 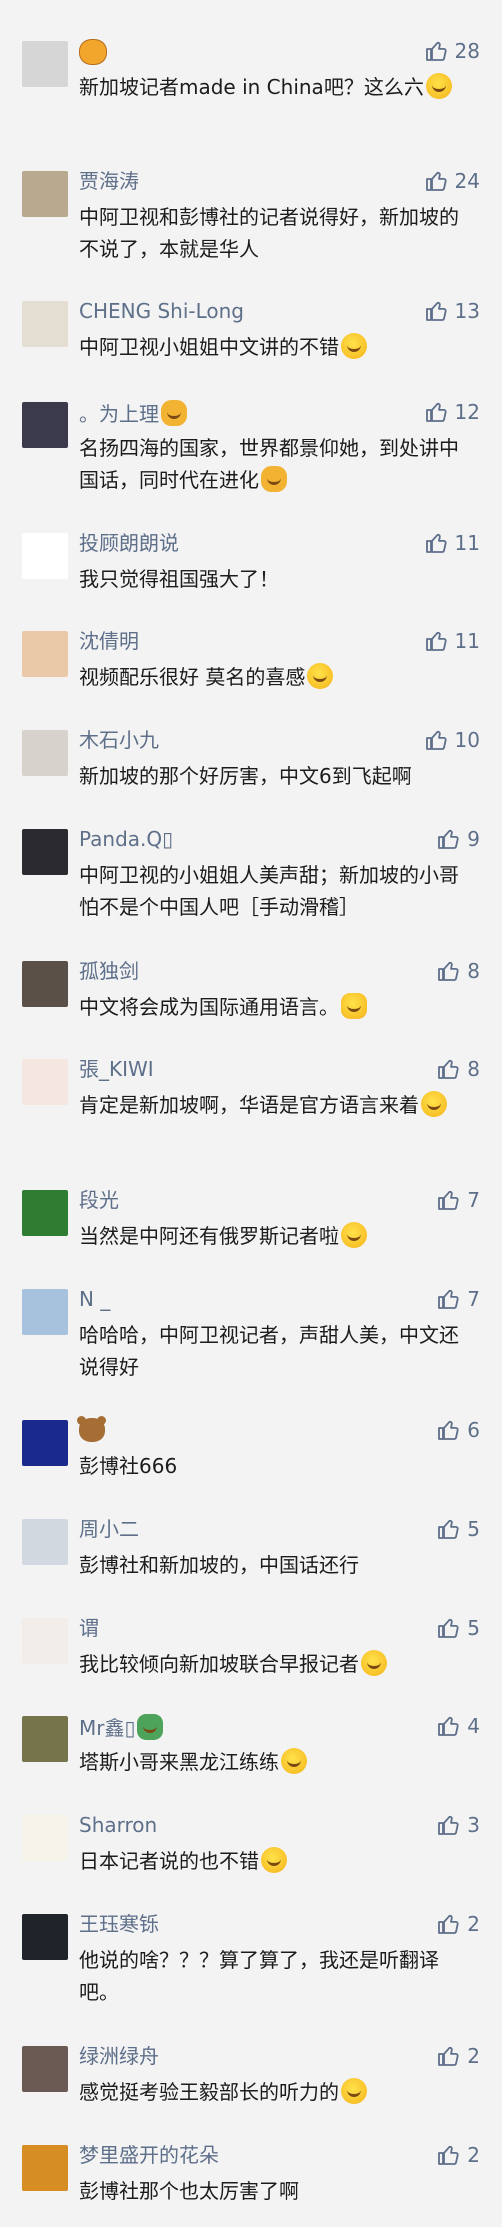 I want to click on bear-icon, so click(x=91, y=1429).